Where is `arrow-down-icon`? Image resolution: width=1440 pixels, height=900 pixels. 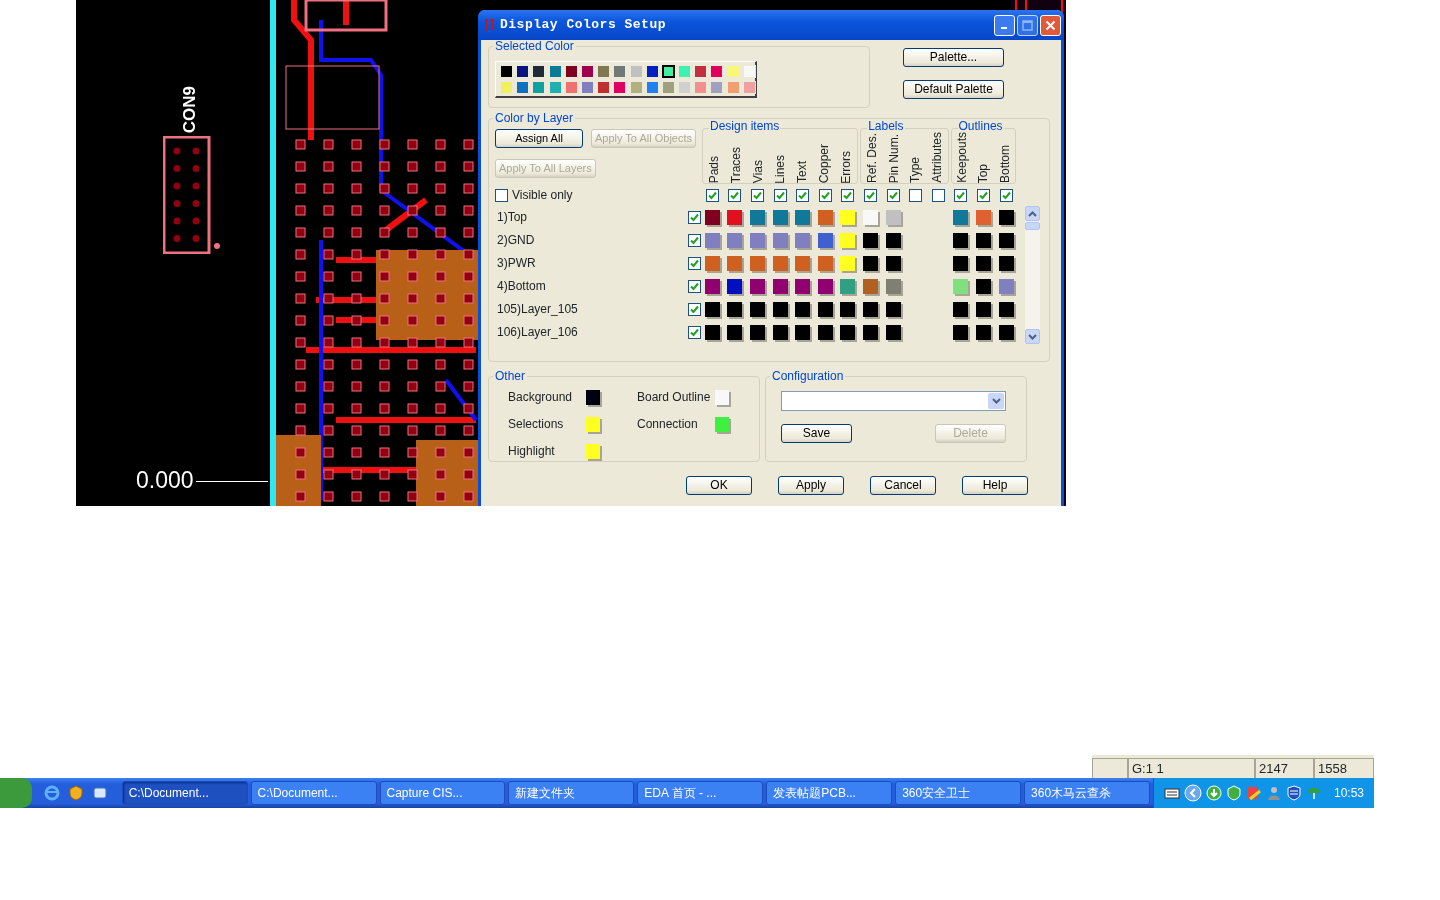 arrow-down-icon is located at coordinates (1033, 336).